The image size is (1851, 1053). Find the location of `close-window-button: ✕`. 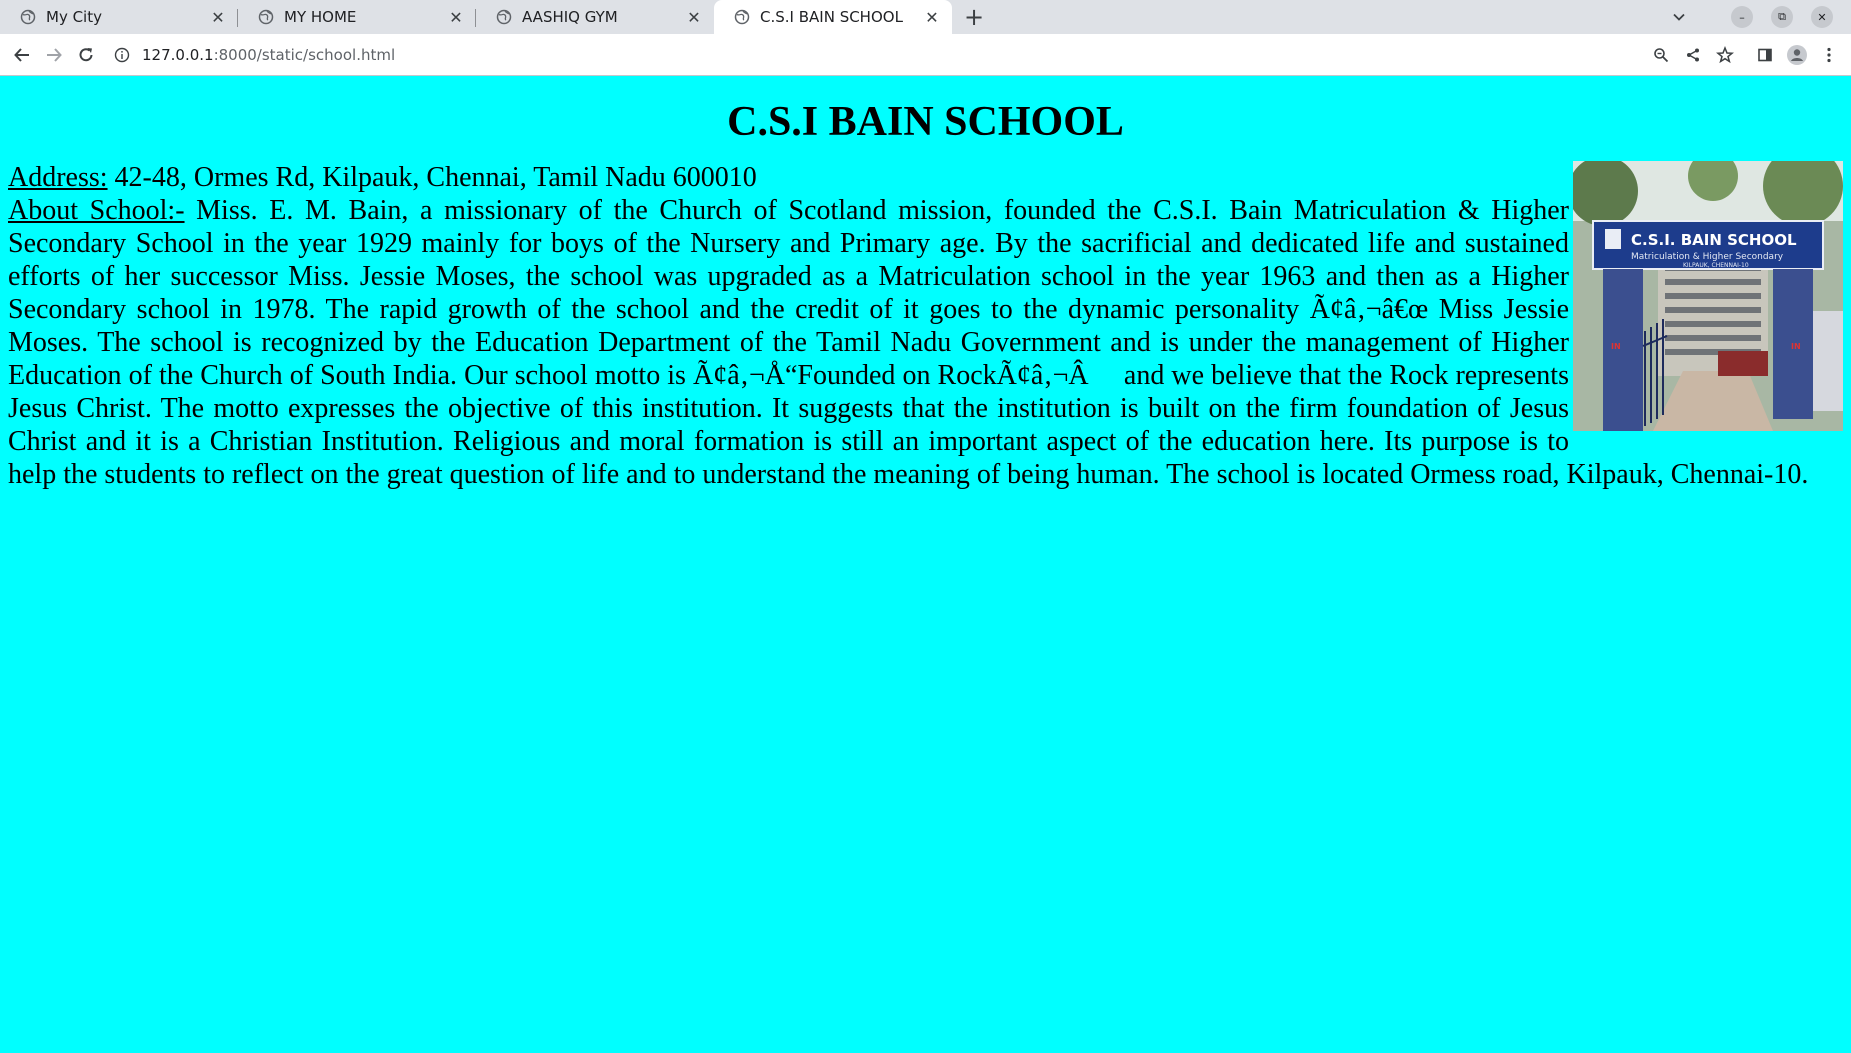

close-window-button: ✕ is located at coordinates (1822, 17).